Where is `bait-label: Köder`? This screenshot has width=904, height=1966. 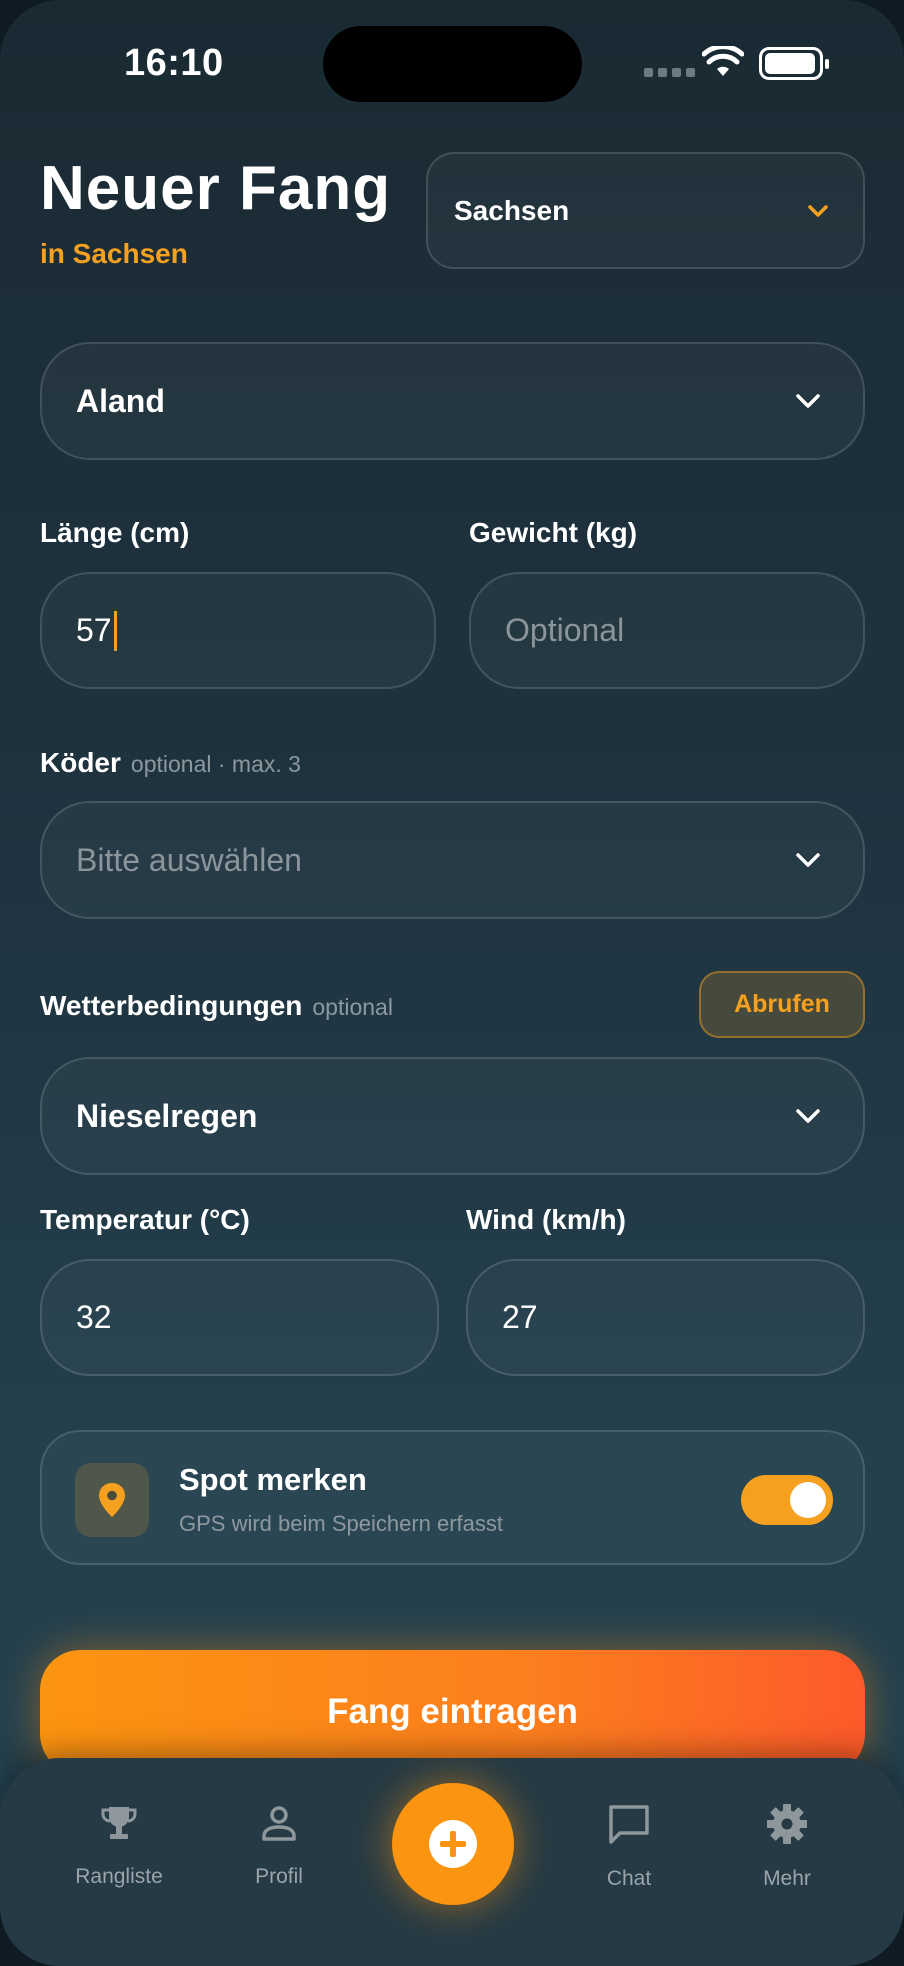
bait-label: Köder is located at coordinates (80, 762).